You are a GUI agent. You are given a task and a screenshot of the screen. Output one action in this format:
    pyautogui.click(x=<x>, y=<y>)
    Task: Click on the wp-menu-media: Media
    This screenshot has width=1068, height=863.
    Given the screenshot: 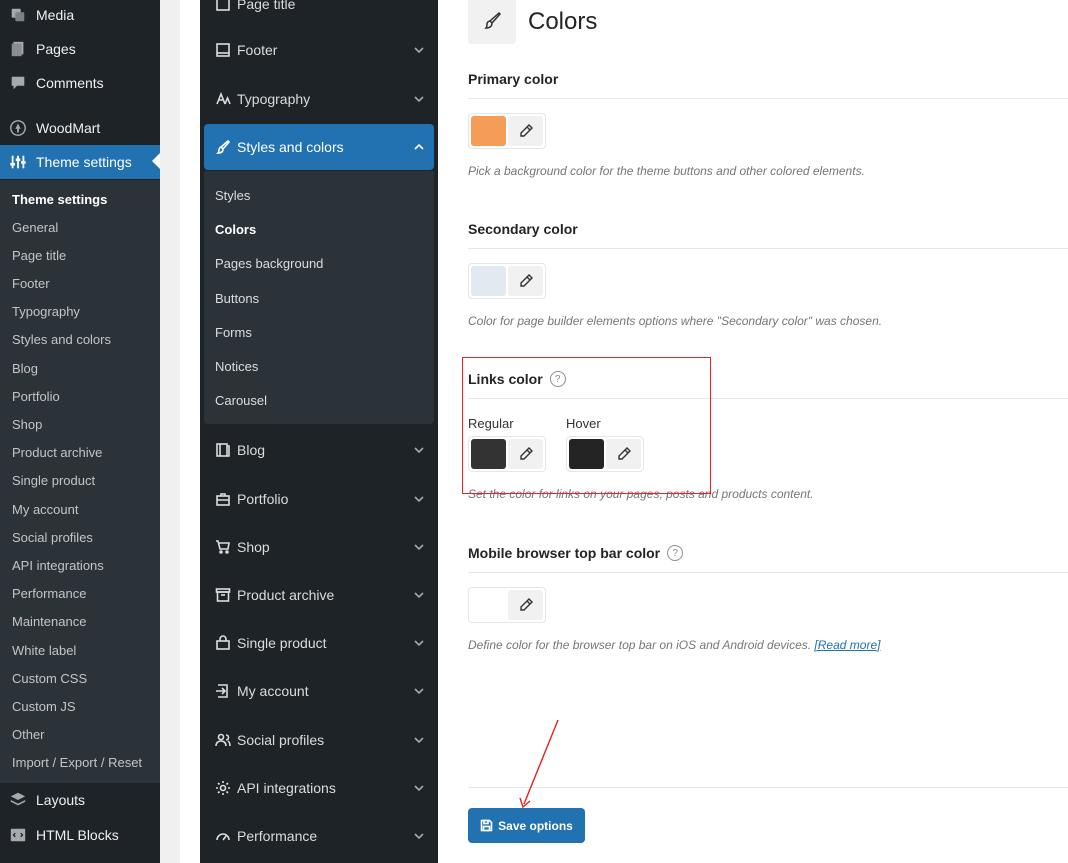 What is the action you would take?
    pyautogui.click(x=80, y=16)
    